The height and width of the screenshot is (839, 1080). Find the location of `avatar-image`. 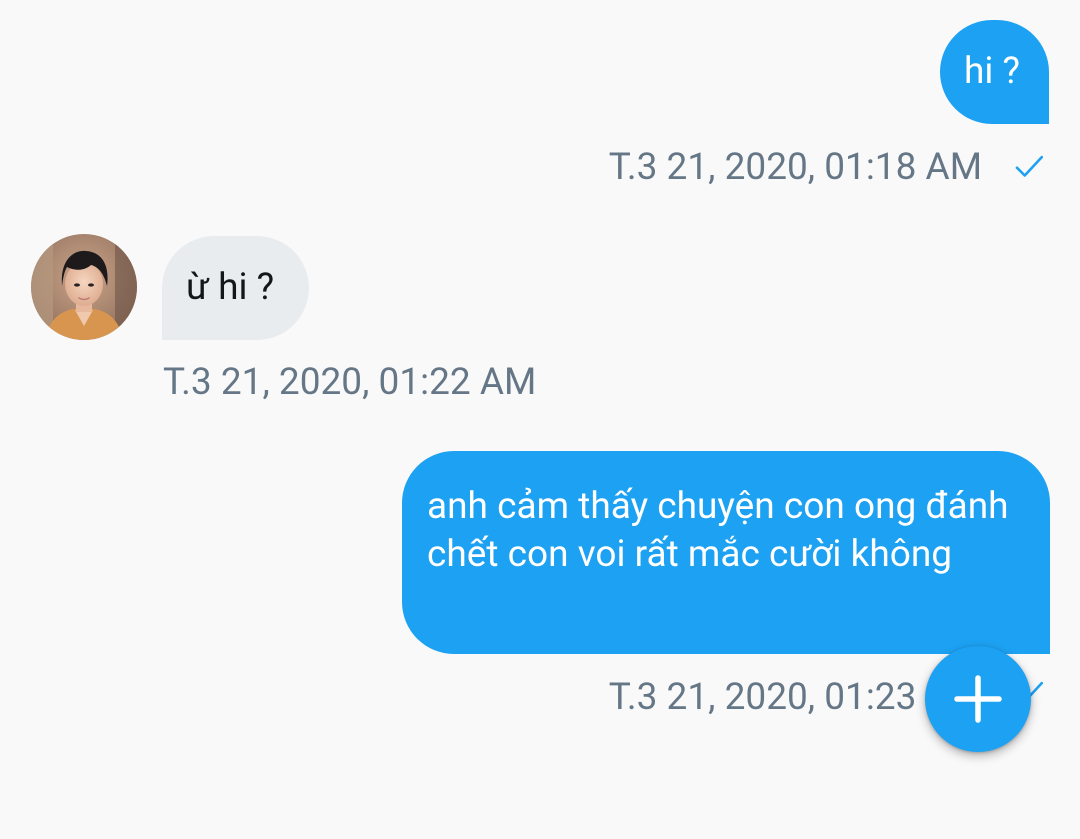

avatar-image is located at coordinates (84, 287).